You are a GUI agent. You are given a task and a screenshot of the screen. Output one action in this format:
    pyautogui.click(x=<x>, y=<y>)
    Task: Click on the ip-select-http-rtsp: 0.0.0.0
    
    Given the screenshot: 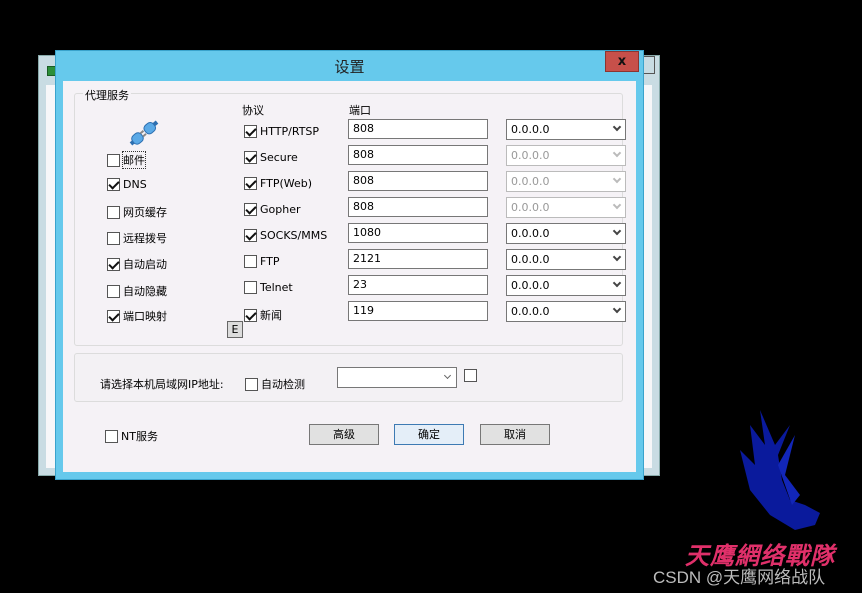 What is the action you would take?
    pyautogui.click(x=566, y=129)
    